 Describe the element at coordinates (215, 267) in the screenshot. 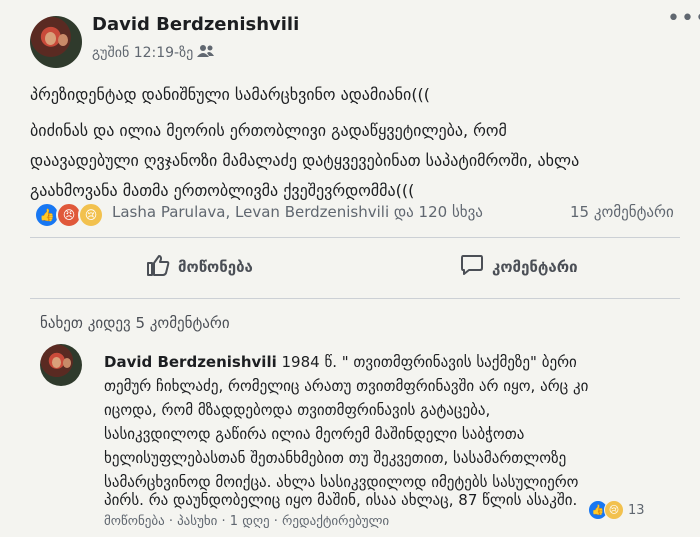

I see `like-button-label: მოწონება` at that location.